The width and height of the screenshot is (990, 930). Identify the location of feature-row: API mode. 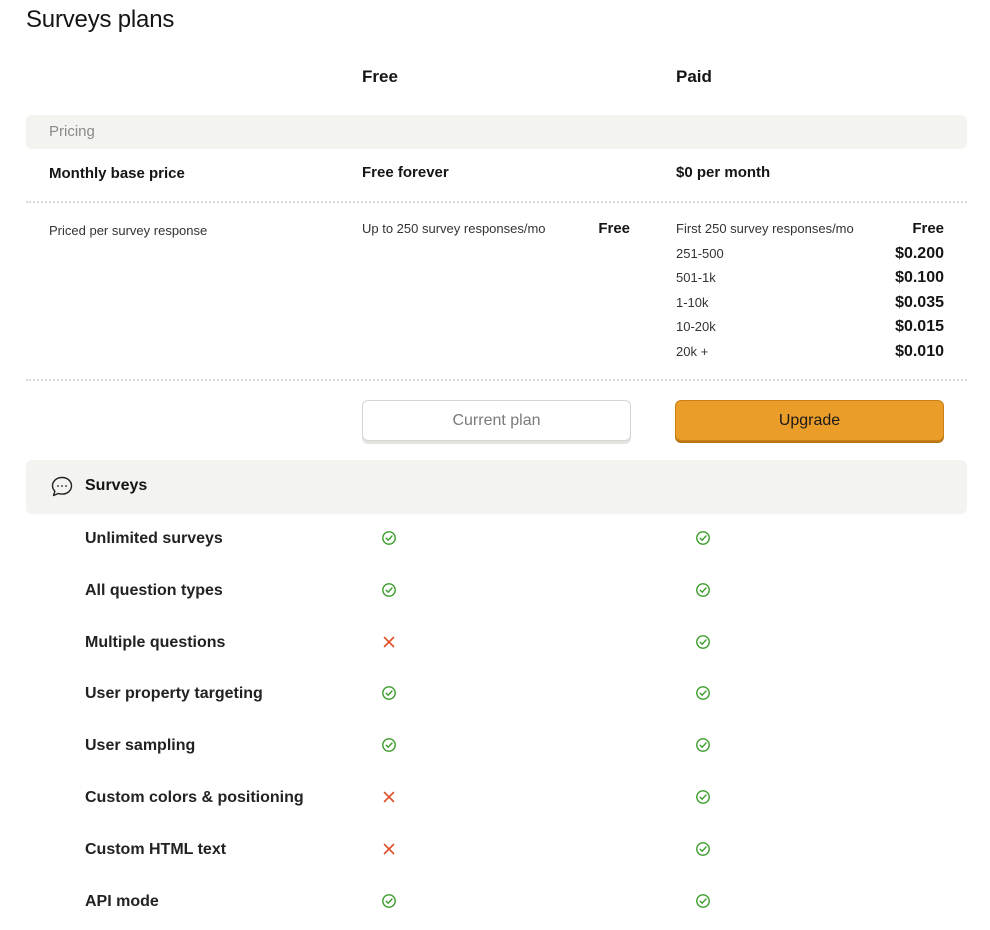
(495, 911).